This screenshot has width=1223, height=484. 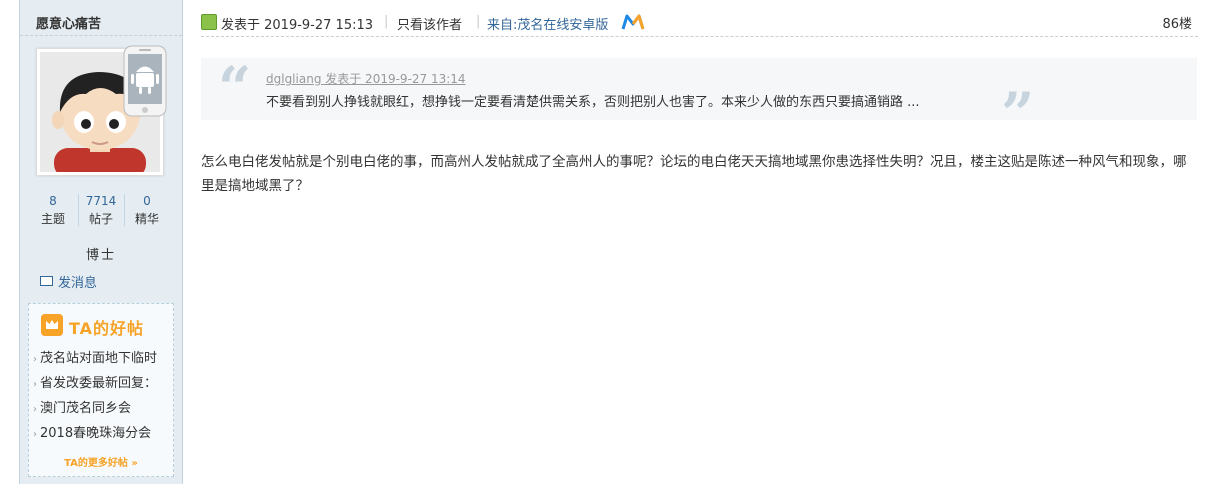 I want to click on more-good-posts-link: TA的更多好帖 », so click(x=101, y=461).